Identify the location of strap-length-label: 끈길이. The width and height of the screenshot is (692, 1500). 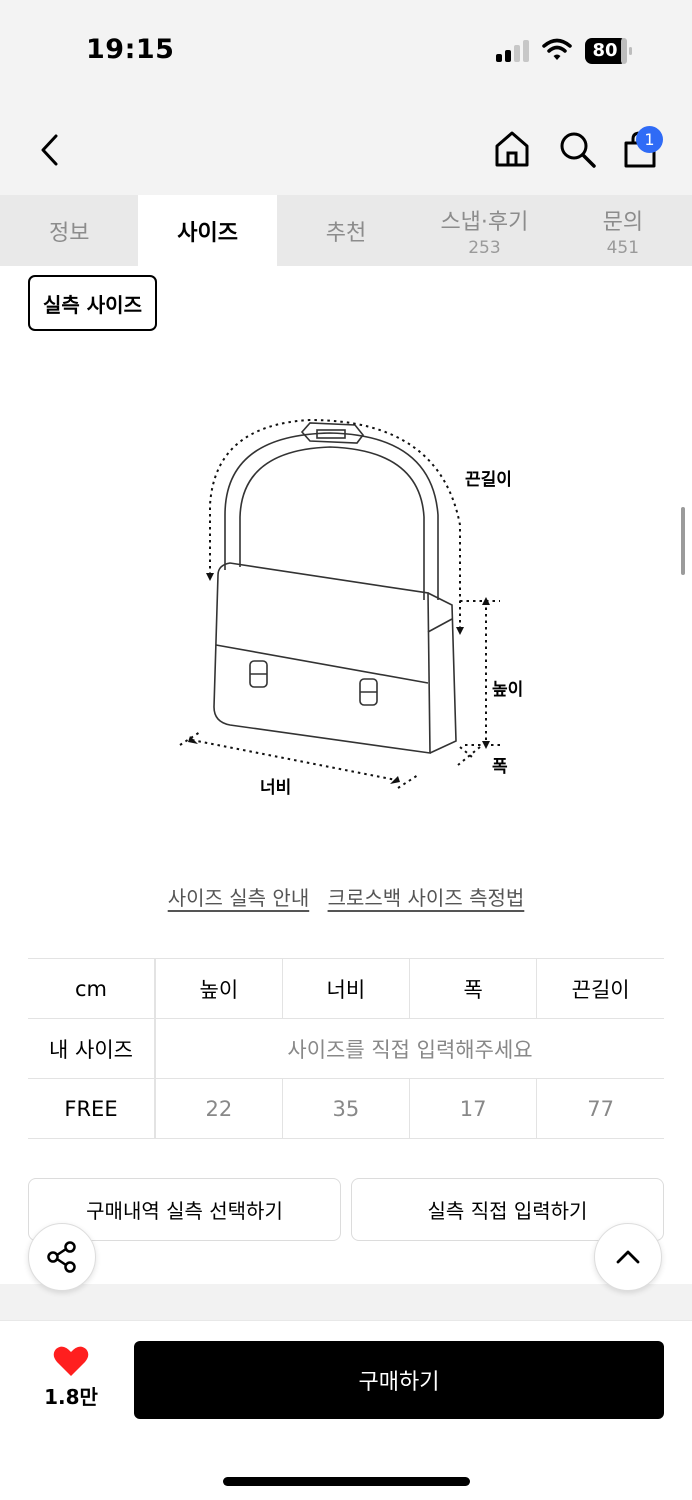
(488, 480).